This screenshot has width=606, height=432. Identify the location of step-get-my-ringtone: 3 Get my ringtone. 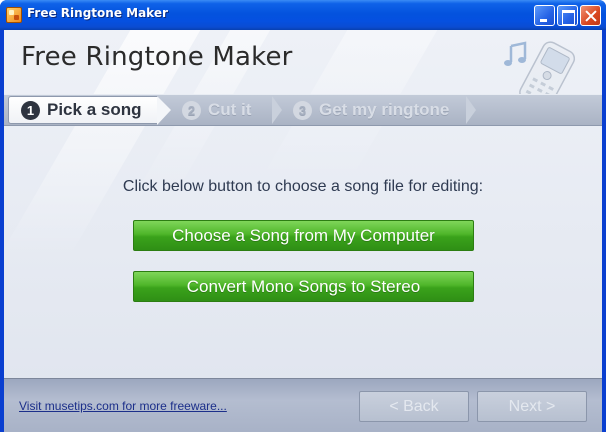
(371, 110).